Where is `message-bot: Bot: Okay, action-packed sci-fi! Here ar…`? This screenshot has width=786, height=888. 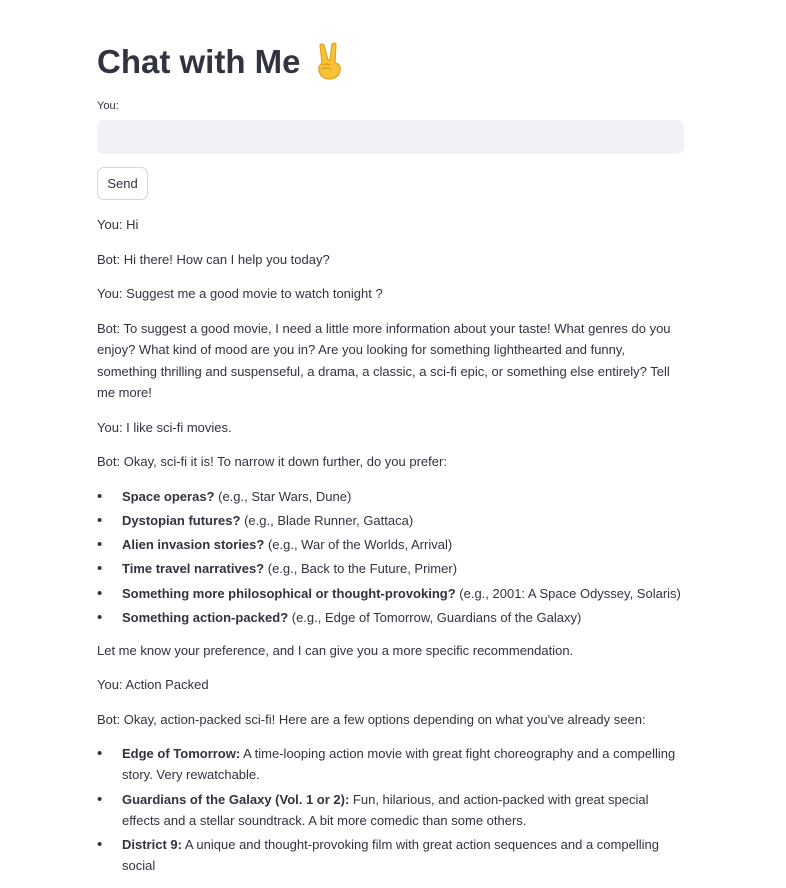 message-bot: Bot: Okay, action-packed sci-fi! Here ar… is located at coordinates (371, 719).